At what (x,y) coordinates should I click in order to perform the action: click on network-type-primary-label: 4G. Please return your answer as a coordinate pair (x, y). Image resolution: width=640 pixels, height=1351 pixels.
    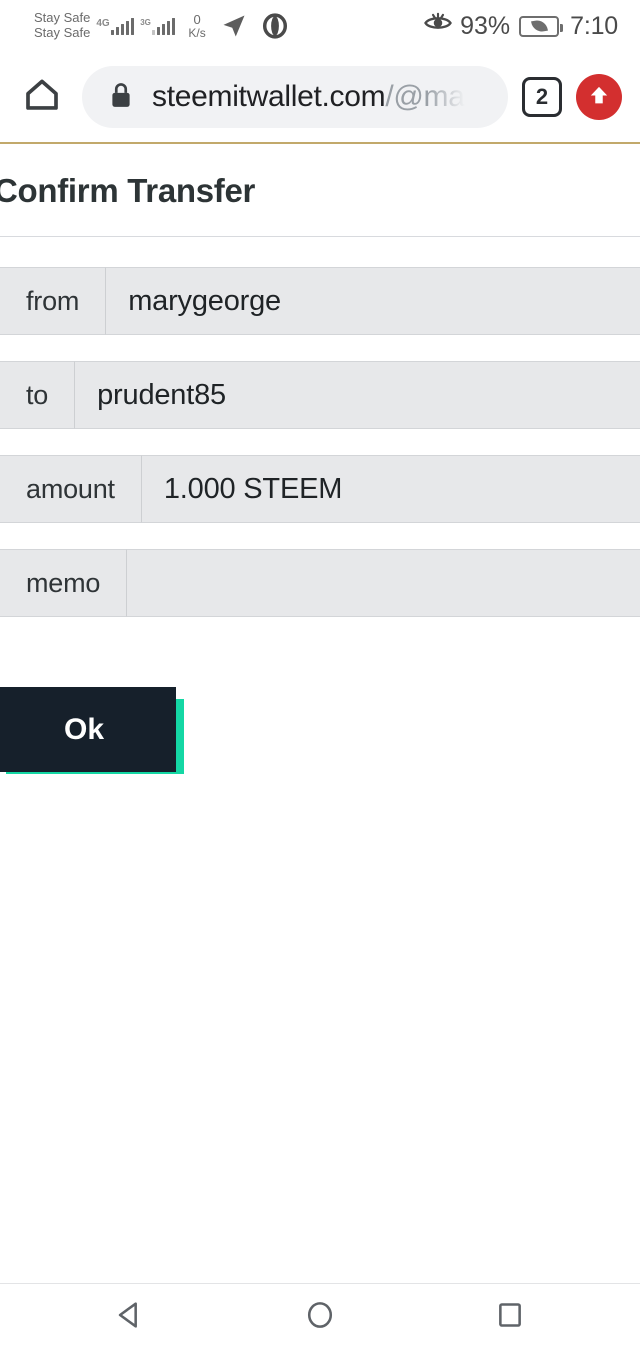
    Looking at the image, I should click on (103, 23).